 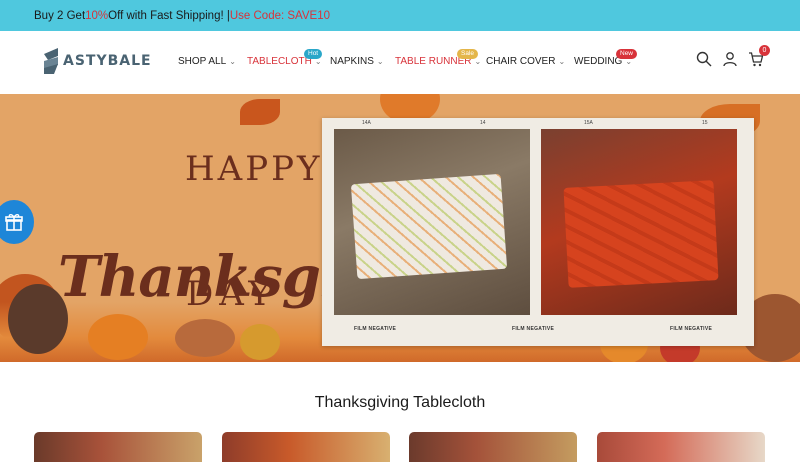 I want to click on new-badge: New, so click(x=627, y=54).